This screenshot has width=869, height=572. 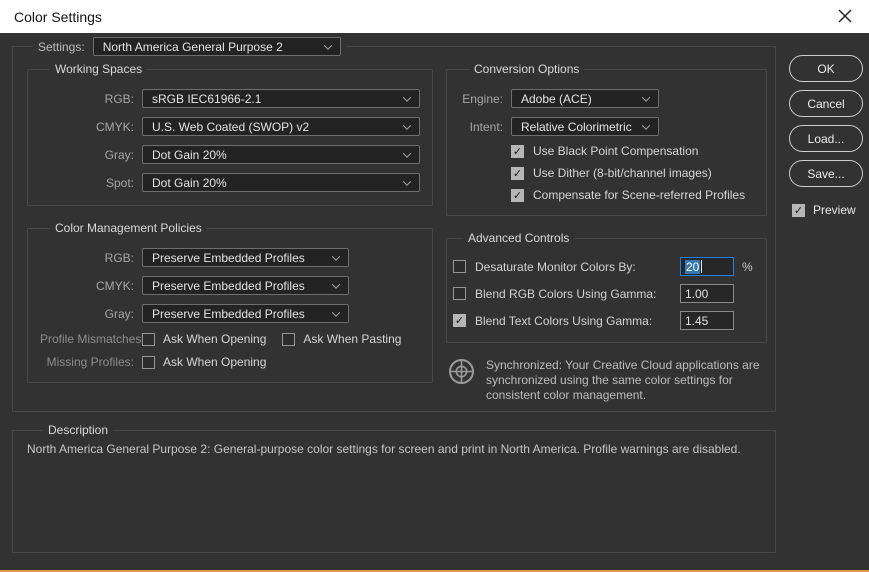 I want to click on dialog-buttons: OK Cancel Load... Save... Preview, so click(x=828, y=136).